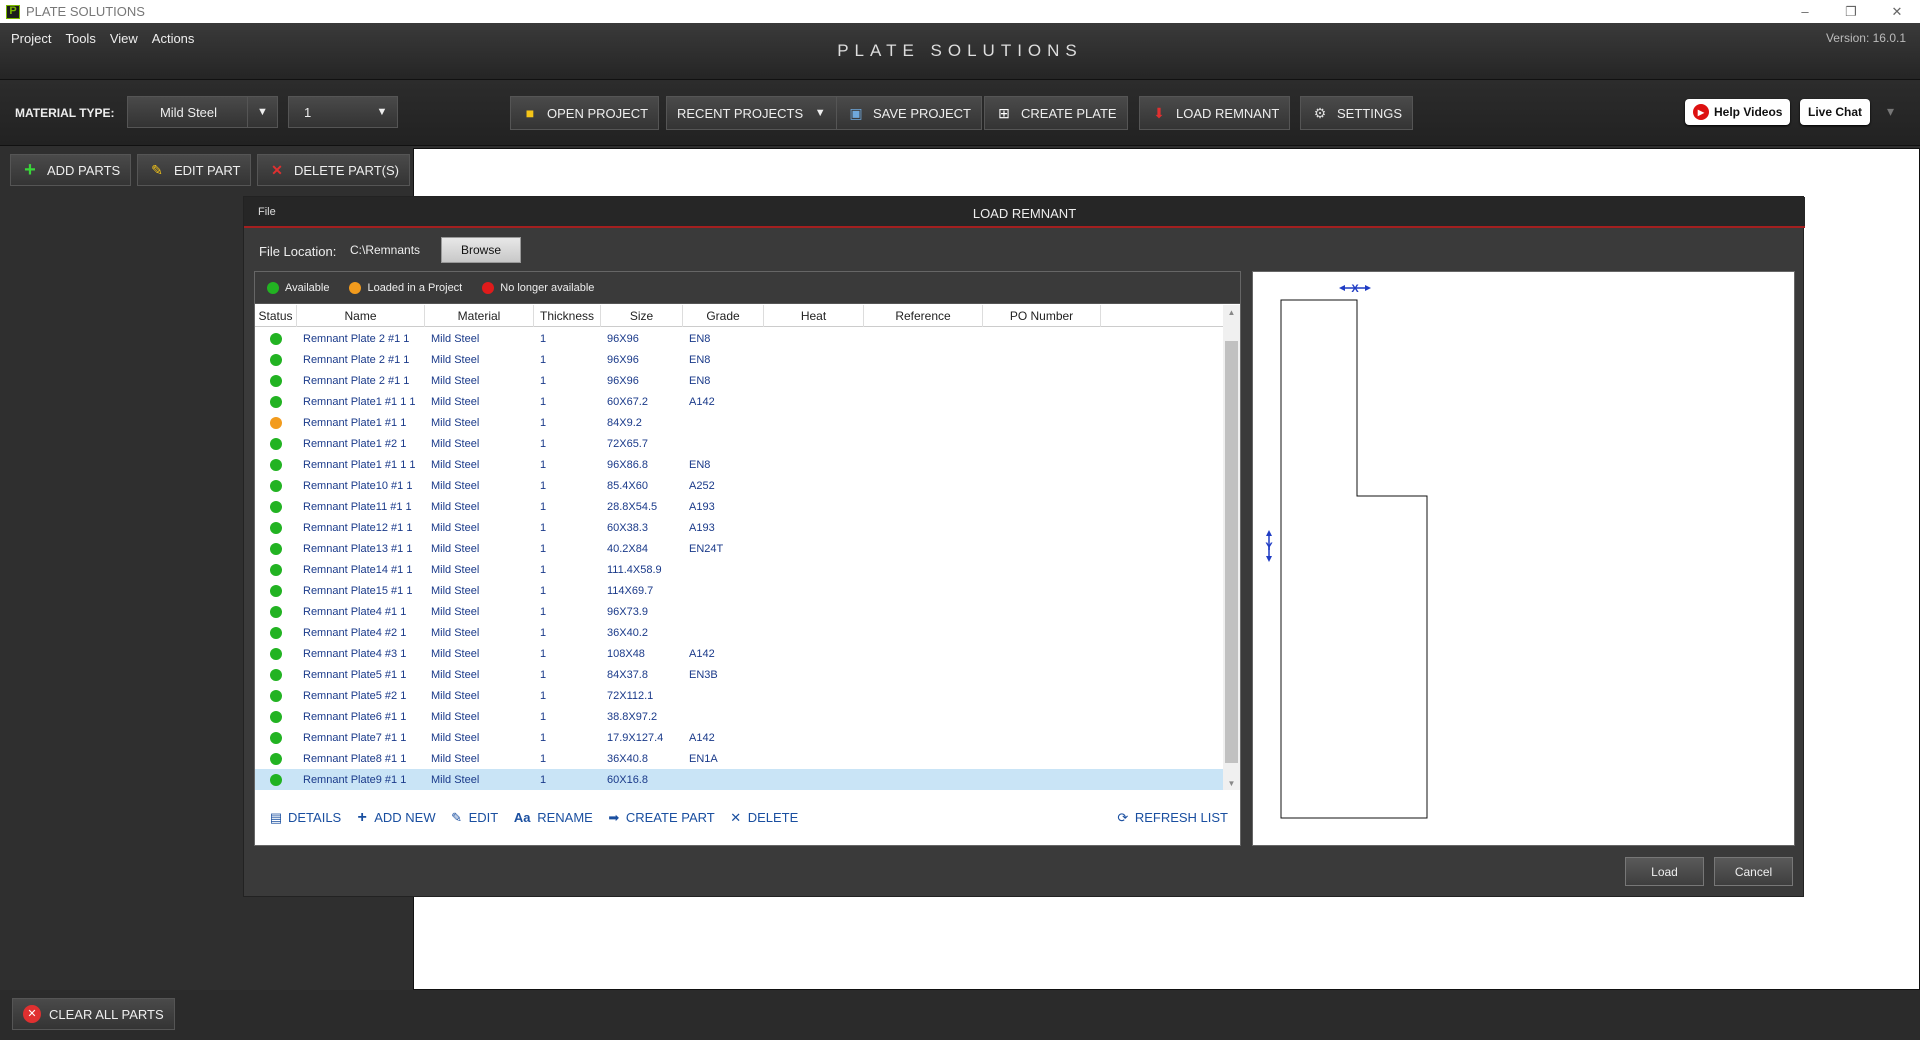  What do you see at coordinates (1753, 871) in the screenshot?
I see `cancel-button: Cancel` at bounding box center [1753, 871].